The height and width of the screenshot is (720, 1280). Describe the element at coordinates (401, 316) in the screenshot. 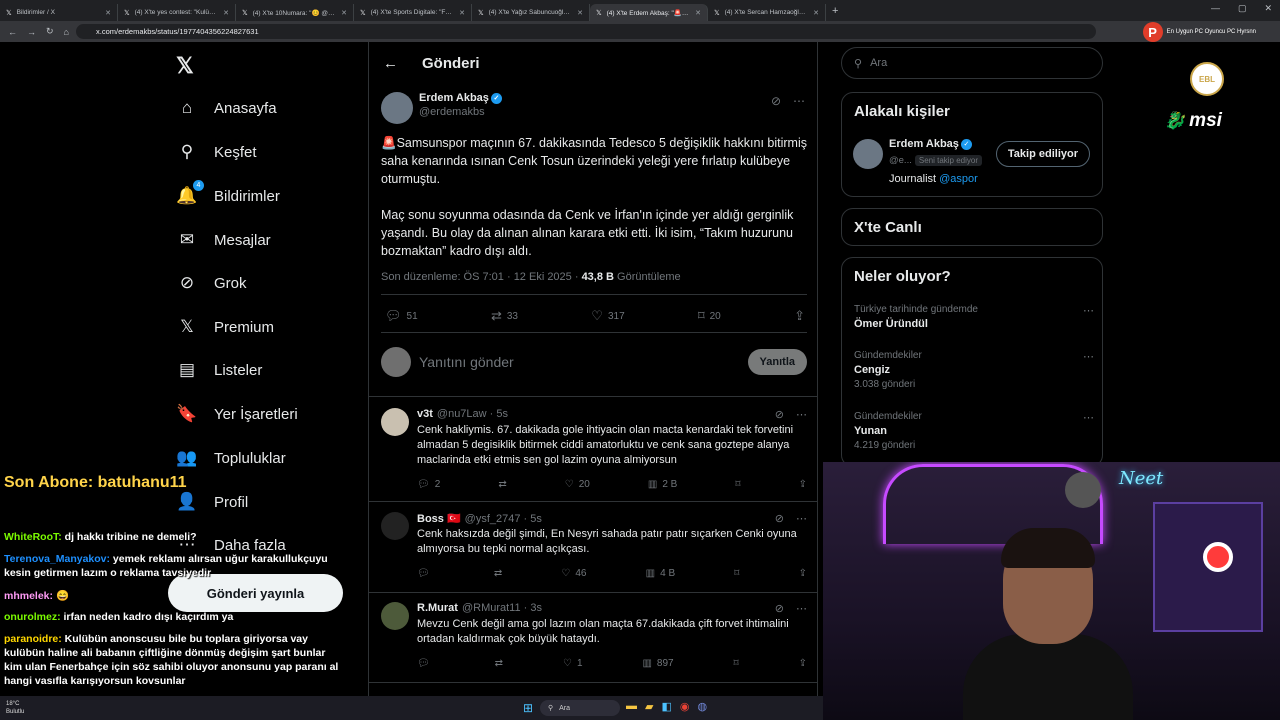

I see `reply-action: 💬︎ 51` at that location.